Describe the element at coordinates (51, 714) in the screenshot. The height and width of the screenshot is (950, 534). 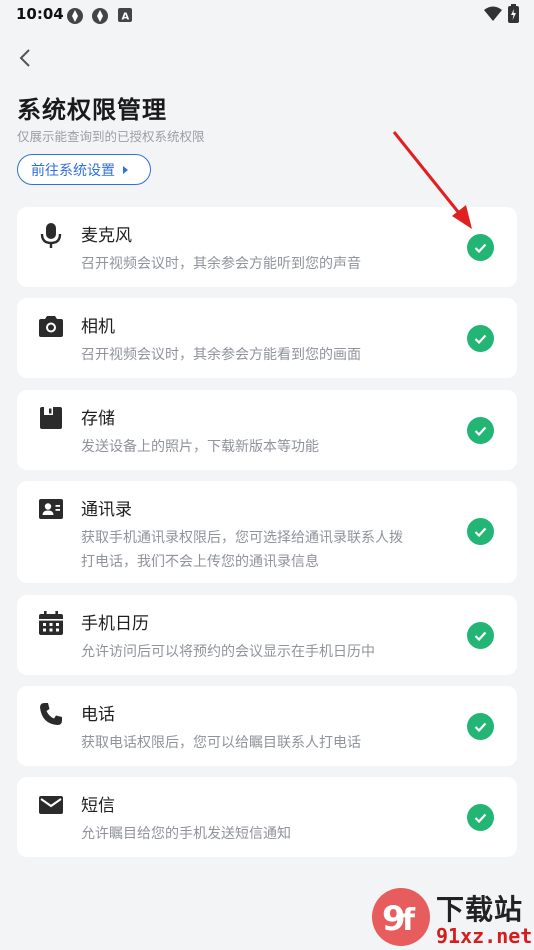
I see `phone-icon` at that location.